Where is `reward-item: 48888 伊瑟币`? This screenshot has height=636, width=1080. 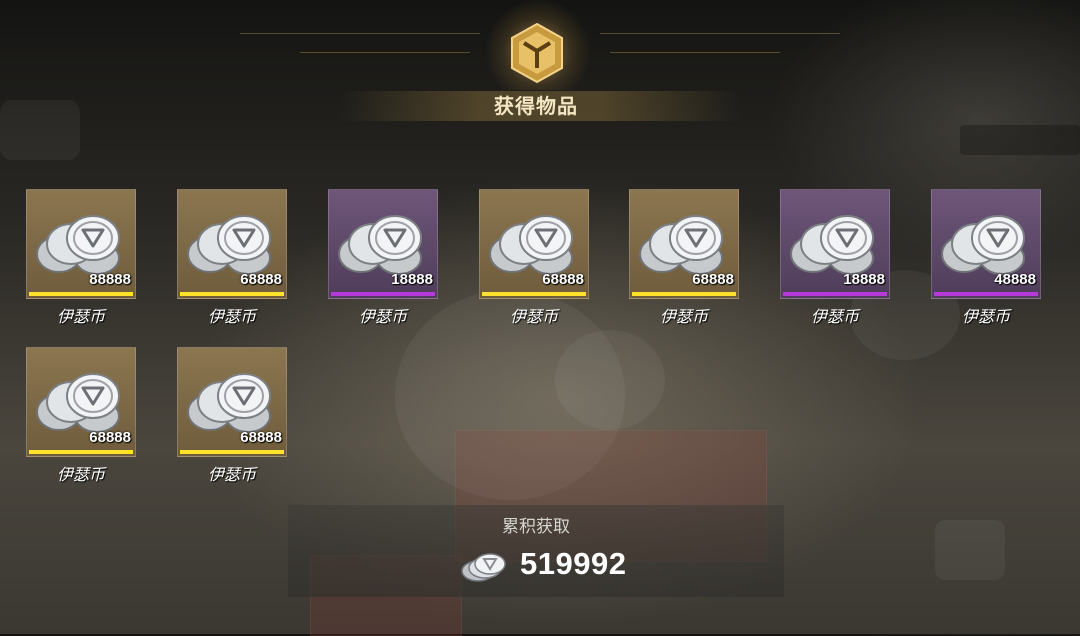
reward-item: 48888 伊瑟币 is located at coordinates (986, 258).